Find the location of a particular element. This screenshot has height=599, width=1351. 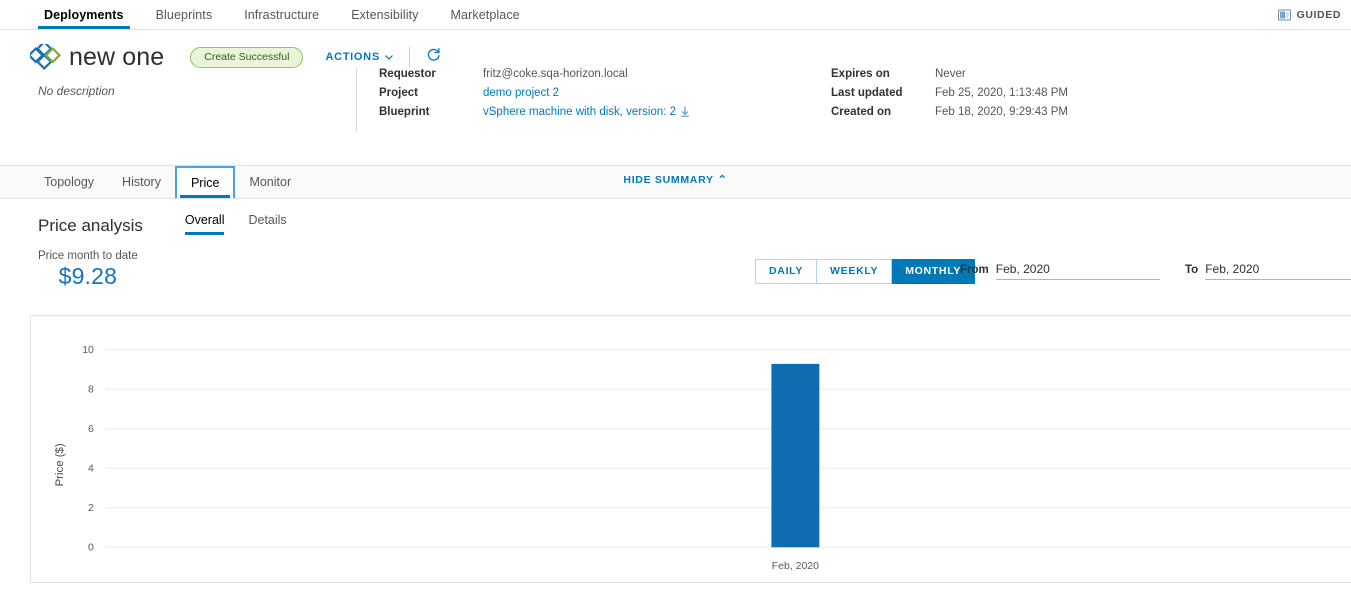

chart-y-axis-label: Price ($) is located at coordinates (60, 464).